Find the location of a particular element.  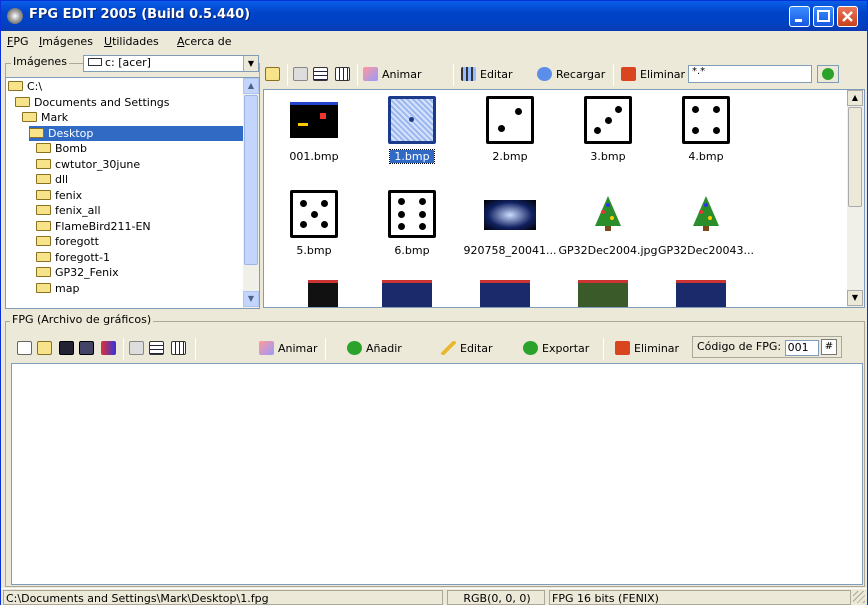

folder-up-icon is located at coordinates (274, 75).